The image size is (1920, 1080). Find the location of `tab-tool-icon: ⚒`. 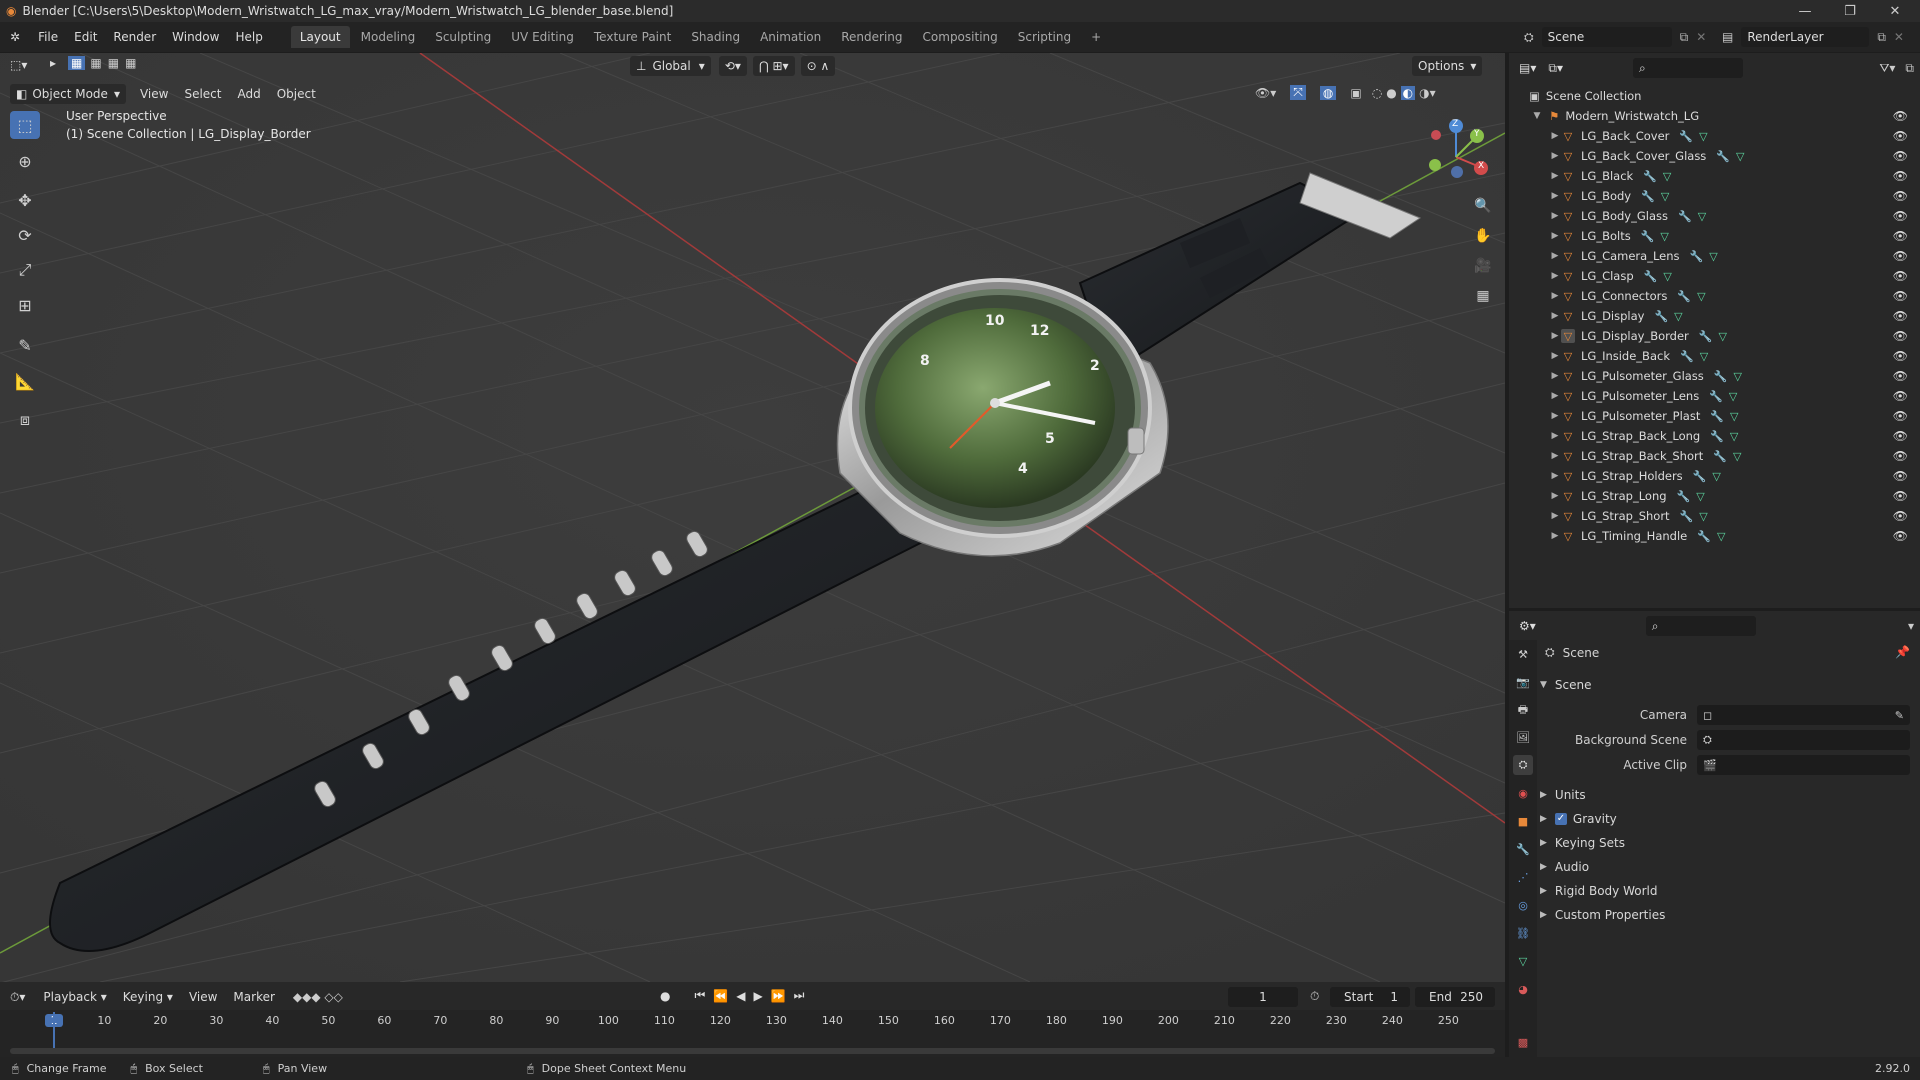

tab-tool-icon: ⚒ is located at coordinates (1523, 654).